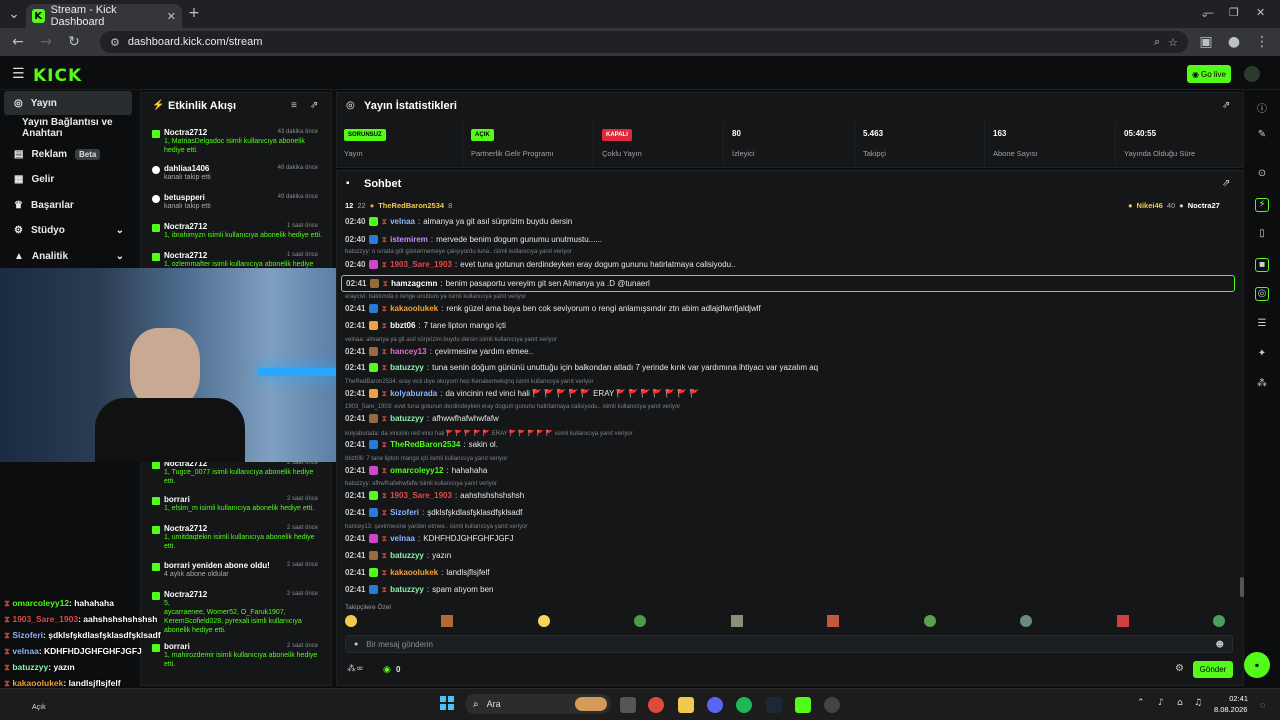  Describe the element at coordinates (1180, 703) in the screenshot. I see `network-icon: ⌂` at that location.